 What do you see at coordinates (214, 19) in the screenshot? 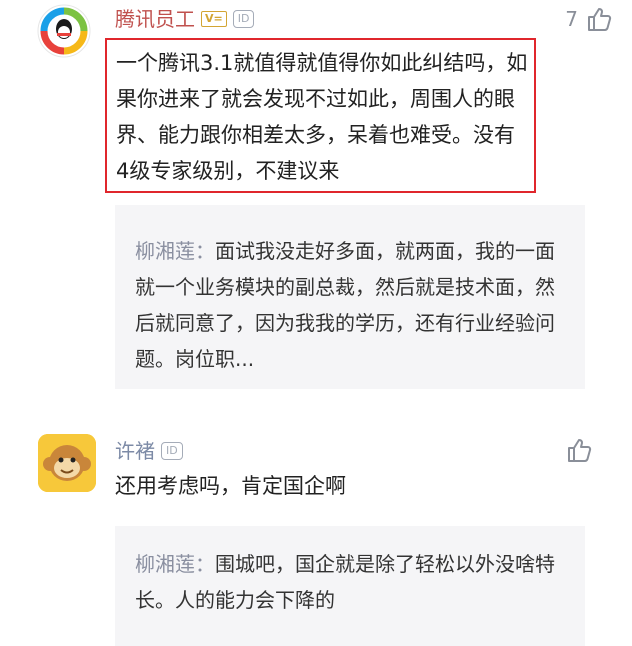
I see `verified-badge: V=` at bounding box center [214, 19].